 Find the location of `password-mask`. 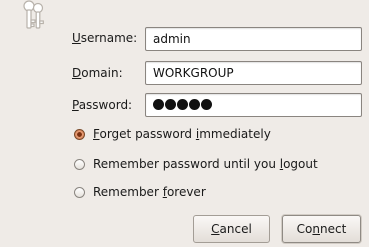

password-mask is located at coordinates (183, 106).